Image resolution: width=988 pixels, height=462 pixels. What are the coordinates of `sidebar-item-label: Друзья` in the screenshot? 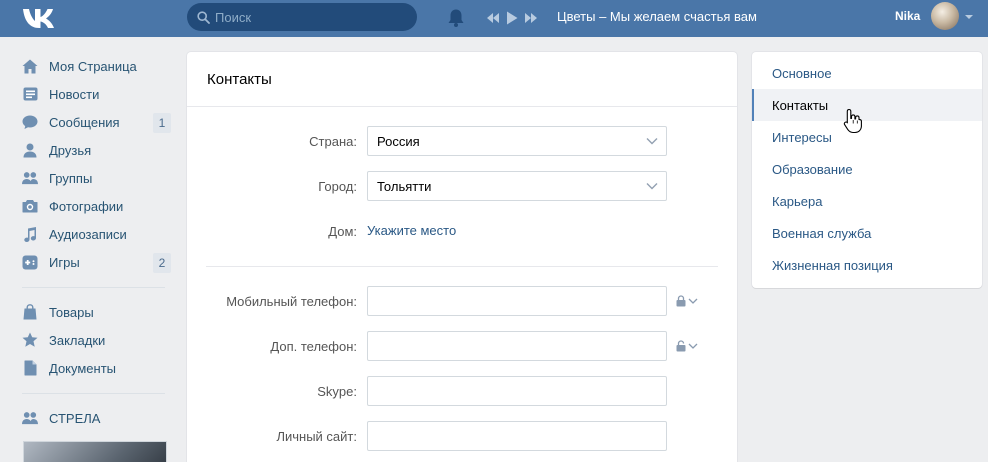 It's located at (70, 150).